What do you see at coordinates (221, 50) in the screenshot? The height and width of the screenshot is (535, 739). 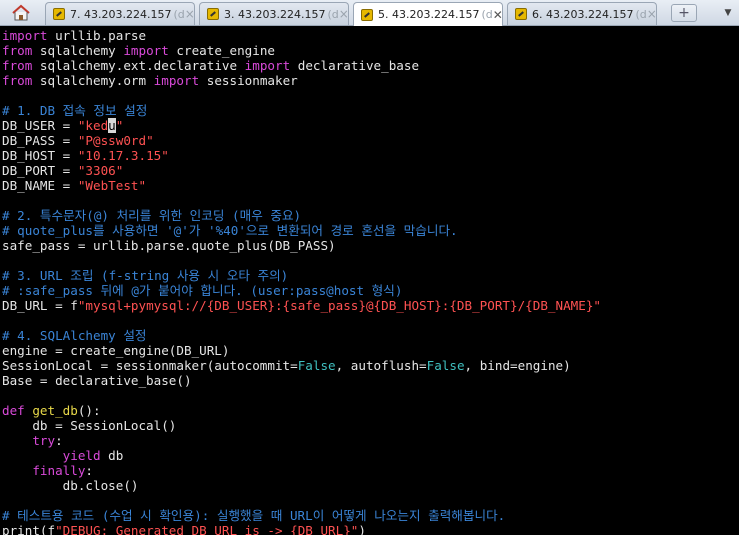 I see `code-text: create_engine` at bounding box center [221, 50].